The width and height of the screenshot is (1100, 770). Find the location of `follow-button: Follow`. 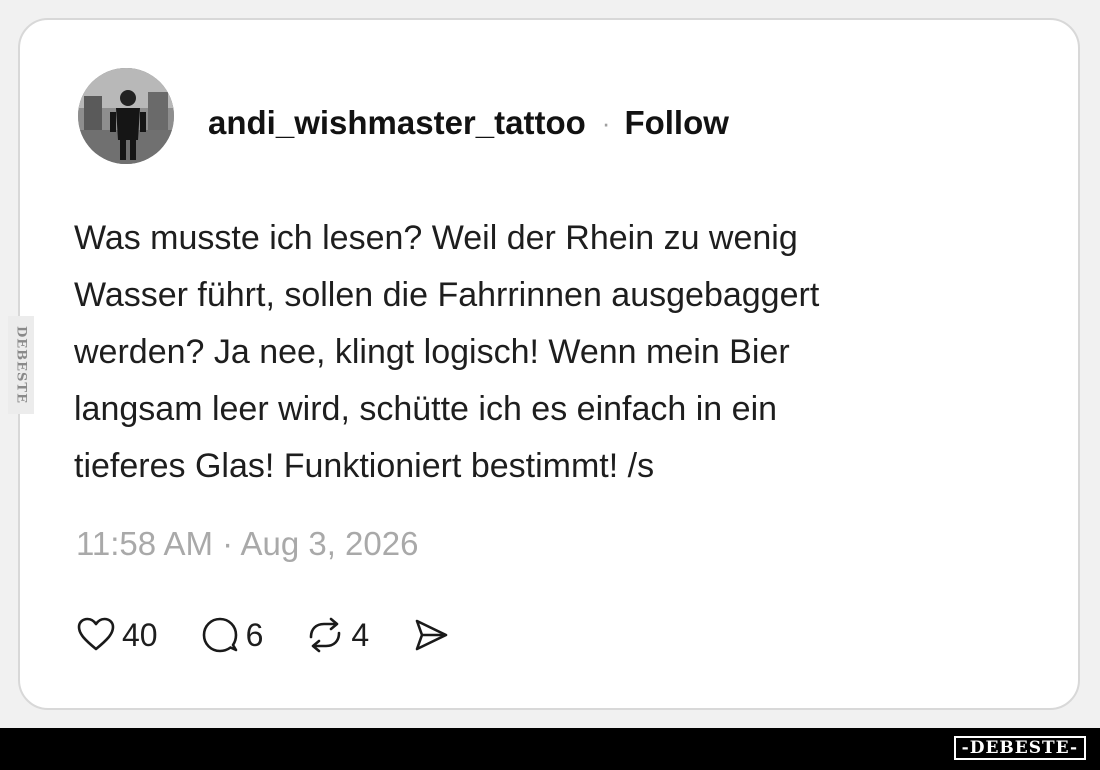

follow-button: Follow is located at coordinates (676, 123).